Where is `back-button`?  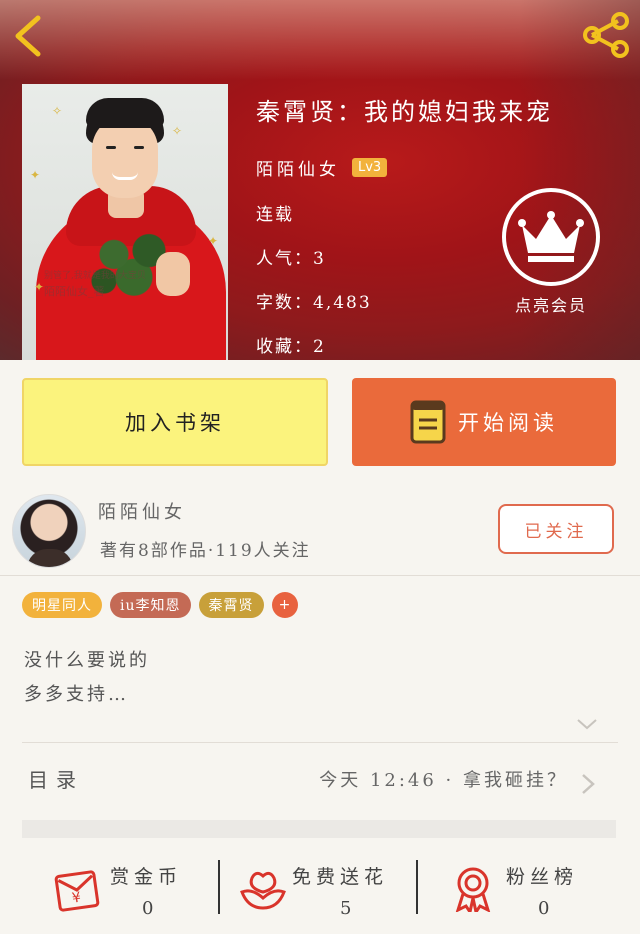 back-button is located at coordinates (30, 36).